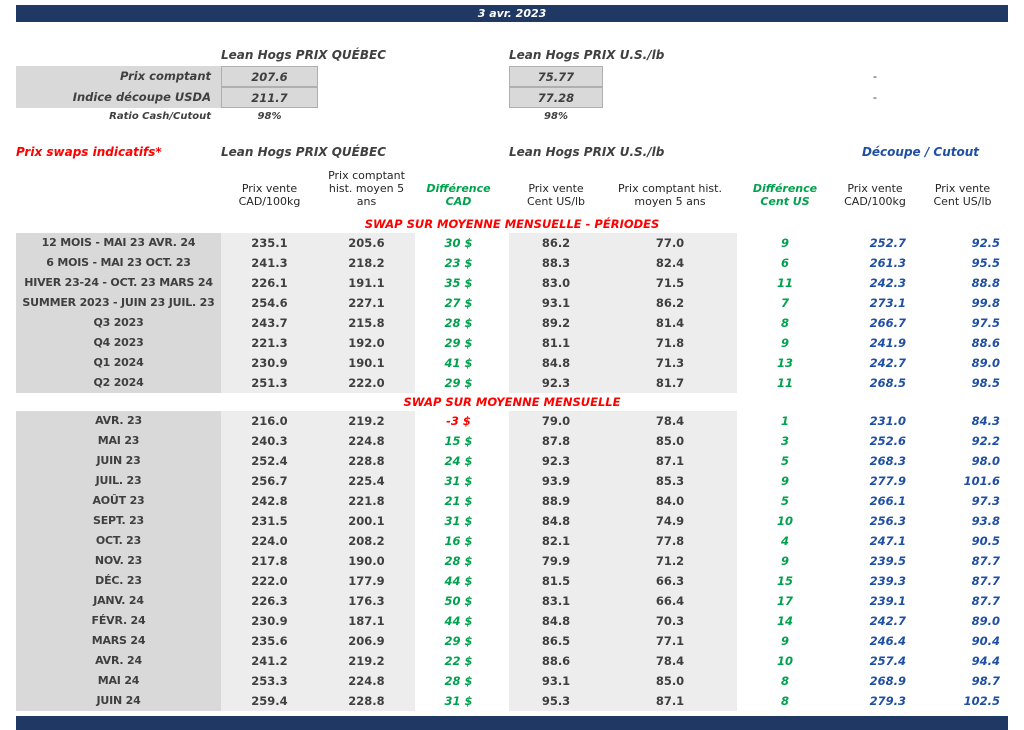 Image resolution: width=1024 pixels, height=730 pixels. I want to click on hist-us-cell: 78.4, so click(670, 661).